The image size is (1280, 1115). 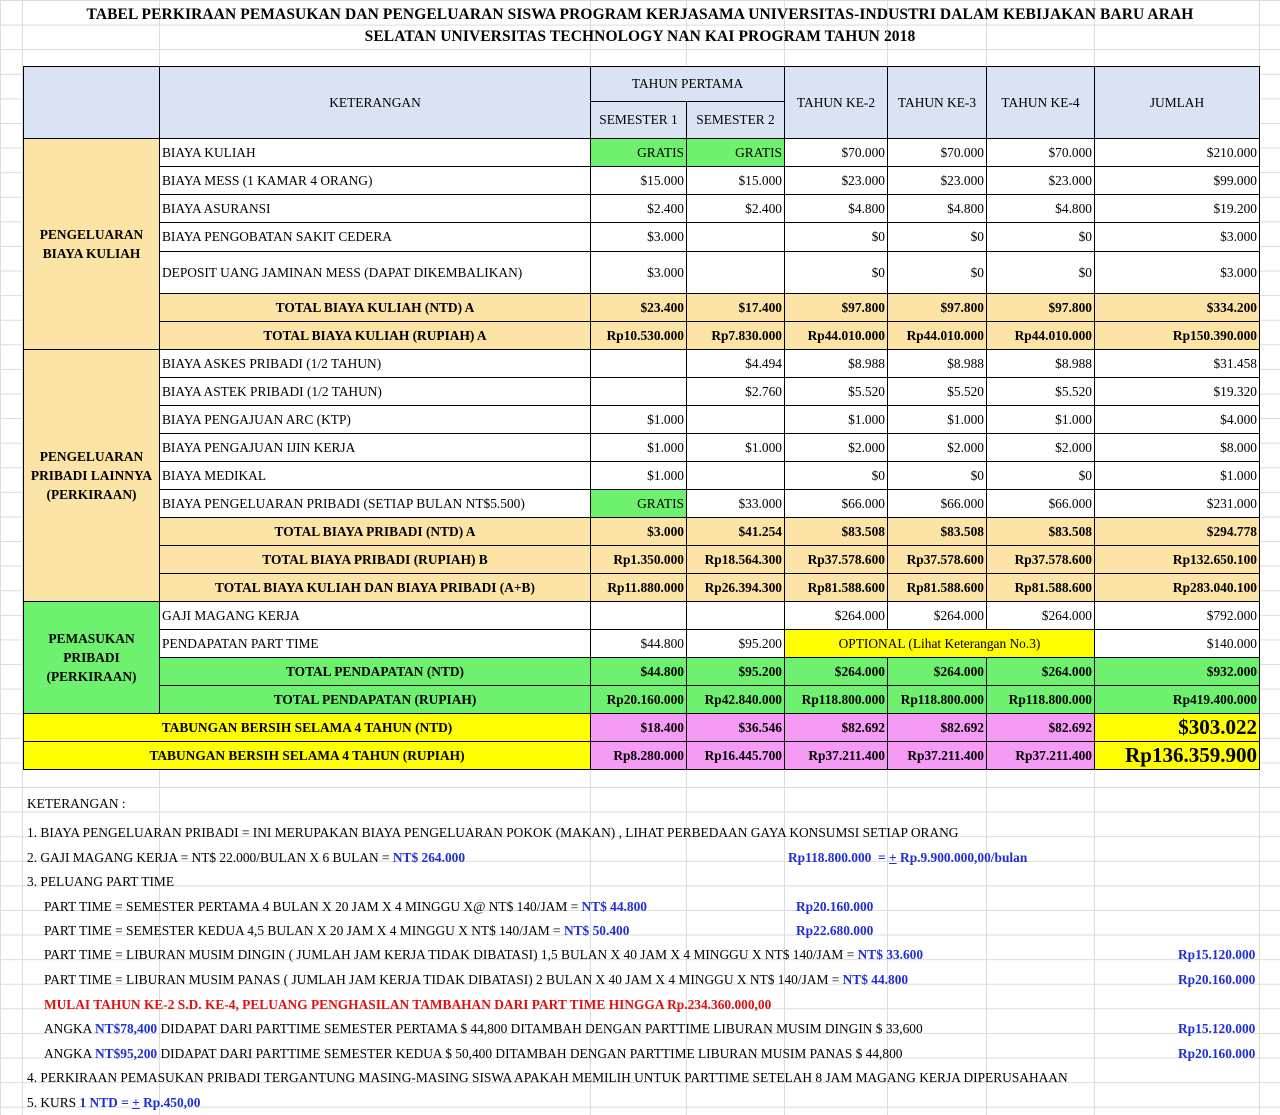 I want to click on row-cell: Rp10.530.000, so click(x=638, y=335).